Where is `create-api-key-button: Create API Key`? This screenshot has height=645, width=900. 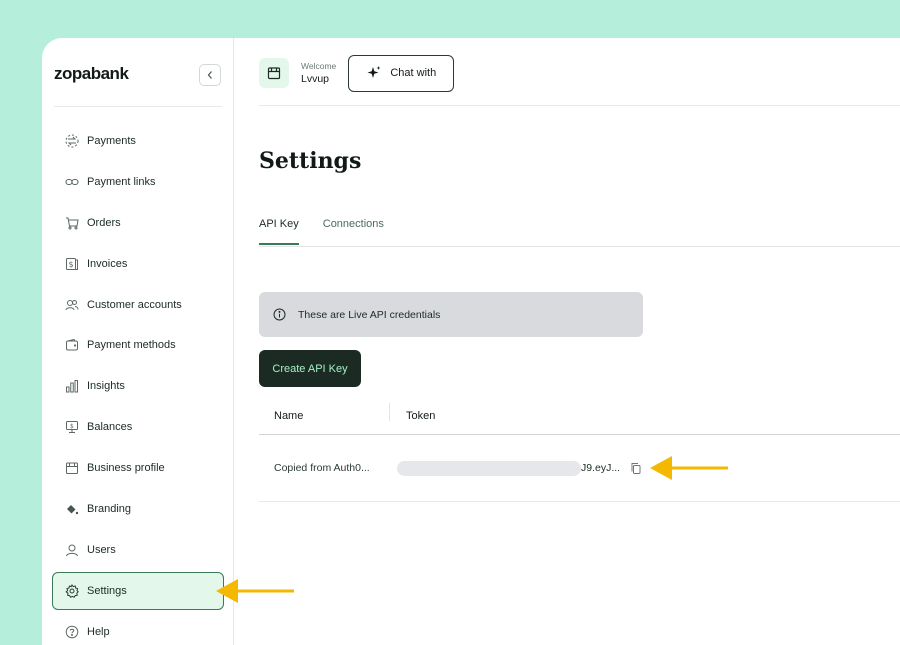 create-api-key-button: Create API Key is located at coordinates (310, 368).